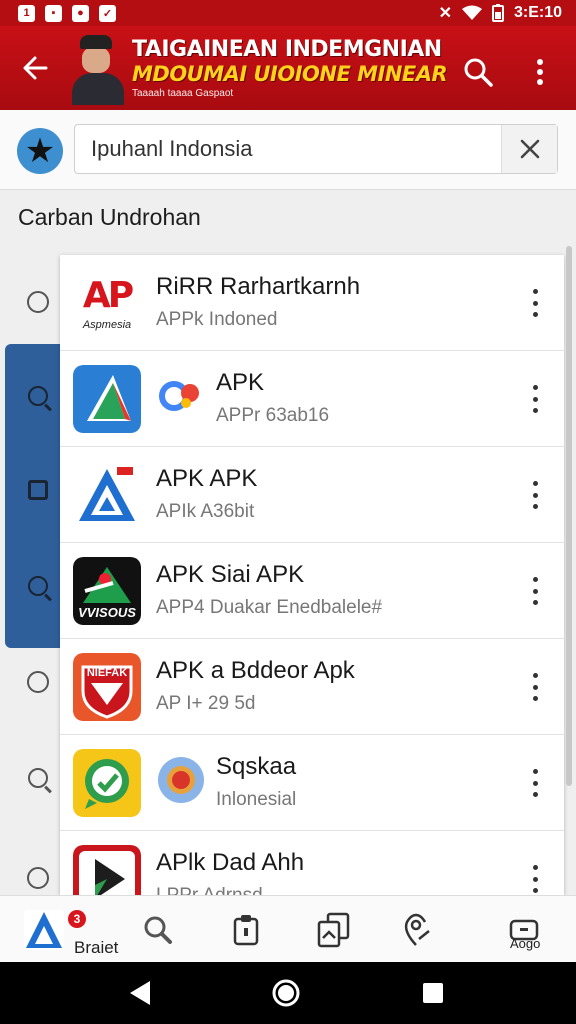  Describe the element at coordinates (107, 687) in the screenshot. I see `niefak-app-icon: NIEFAK` at that location.